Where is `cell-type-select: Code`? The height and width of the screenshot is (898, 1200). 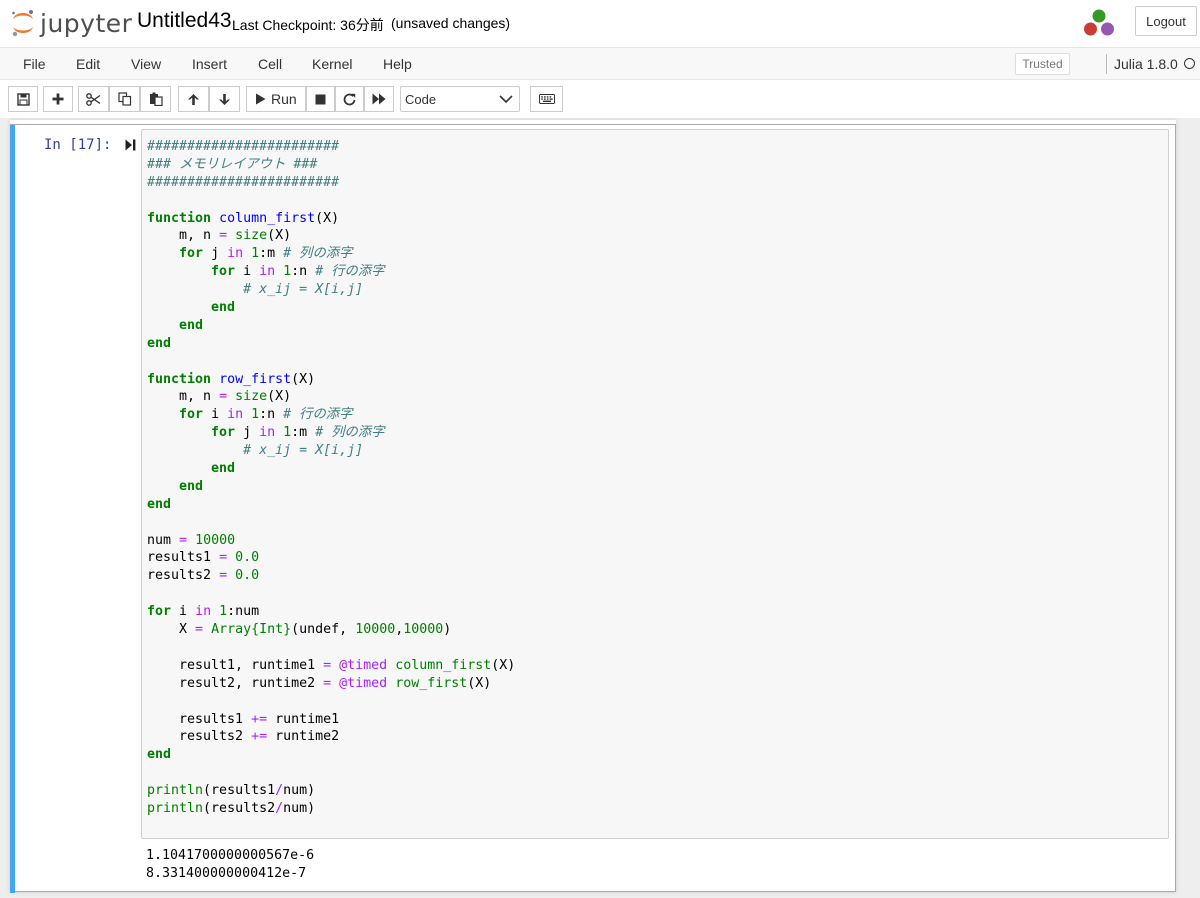
cell-type-select: Code is located at coordinates (460, 99).